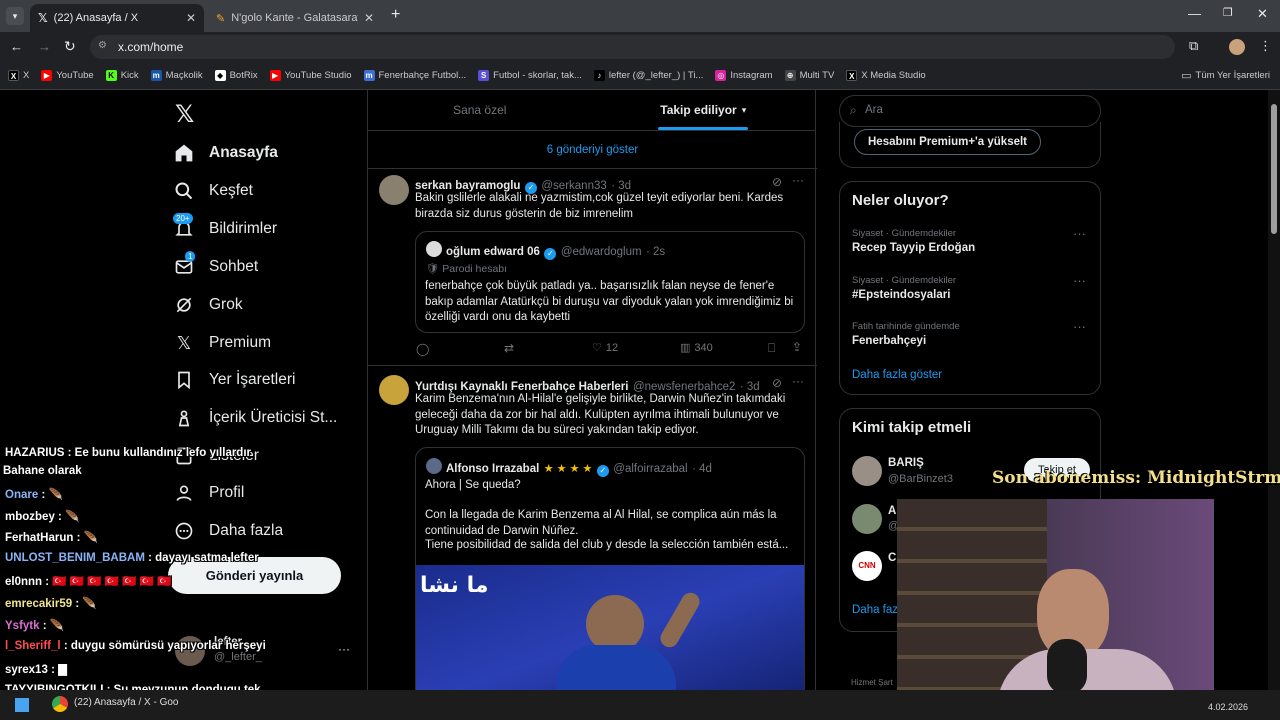  I want to click on menu-icon: ⋮, so click(1265, 46).